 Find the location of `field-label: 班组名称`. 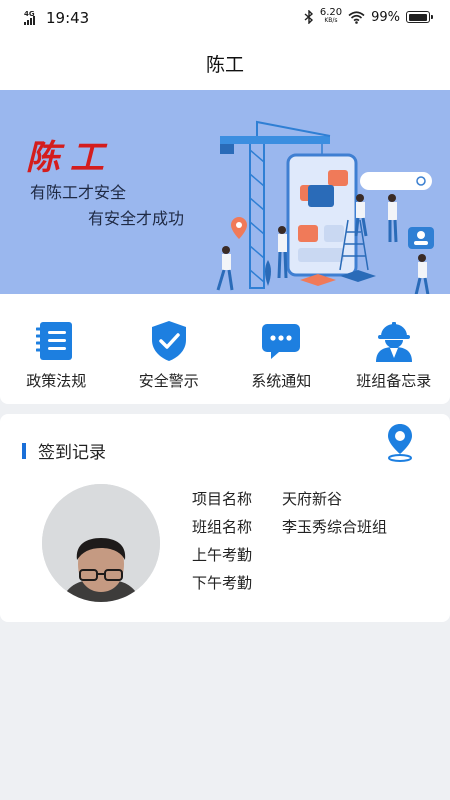

field-label: 班组名称 is located at coordinates (222, 526).